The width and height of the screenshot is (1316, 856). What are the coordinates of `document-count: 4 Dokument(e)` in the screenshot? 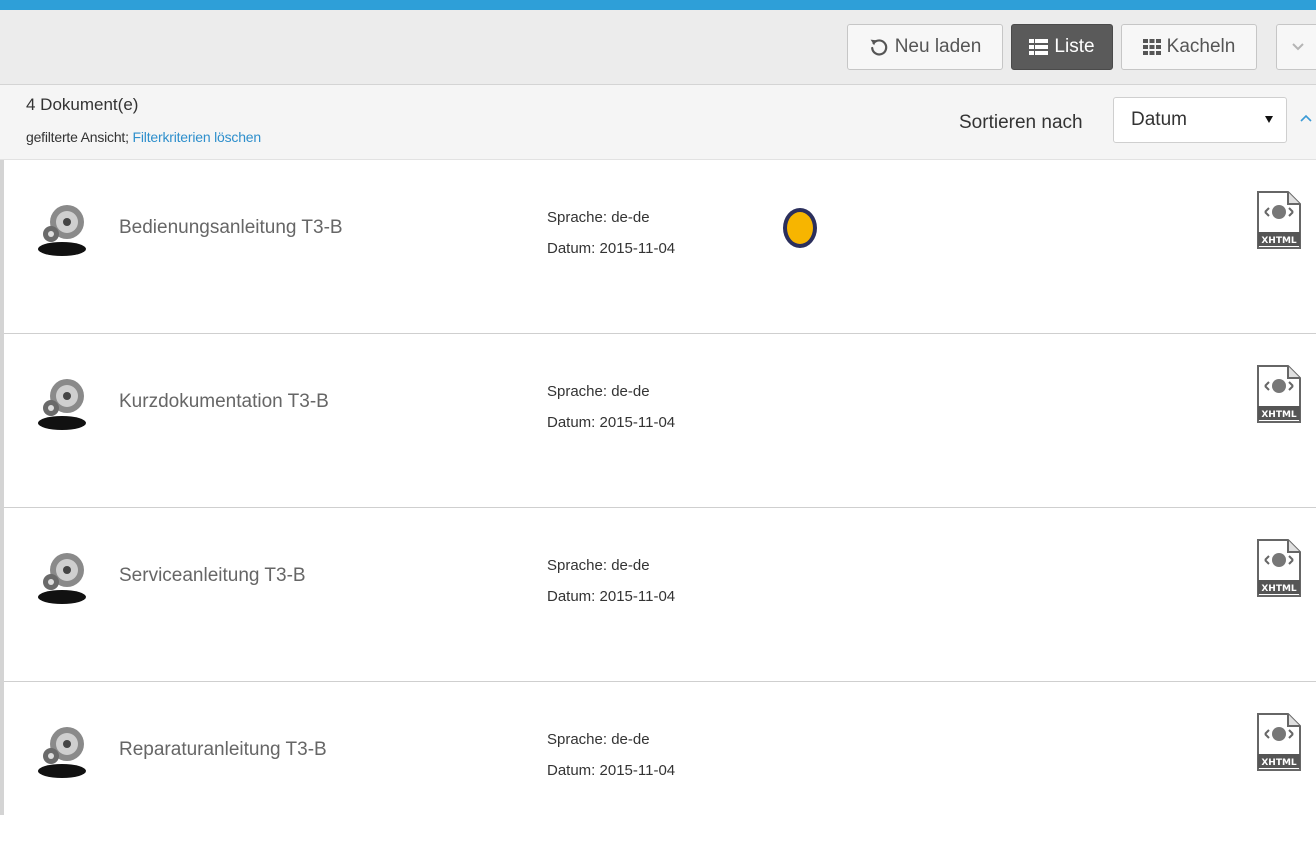 It's located at (82, 104).